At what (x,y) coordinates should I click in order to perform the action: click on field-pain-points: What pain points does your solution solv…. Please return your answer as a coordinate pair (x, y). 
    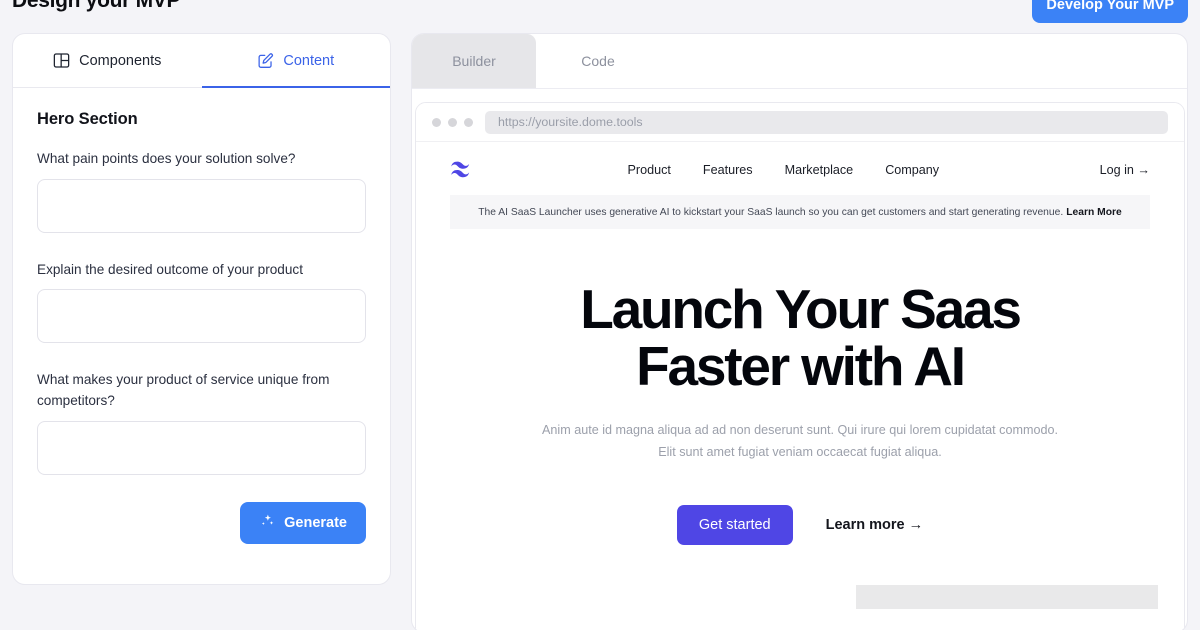
    Looking at the image, I should click on (201, 193).